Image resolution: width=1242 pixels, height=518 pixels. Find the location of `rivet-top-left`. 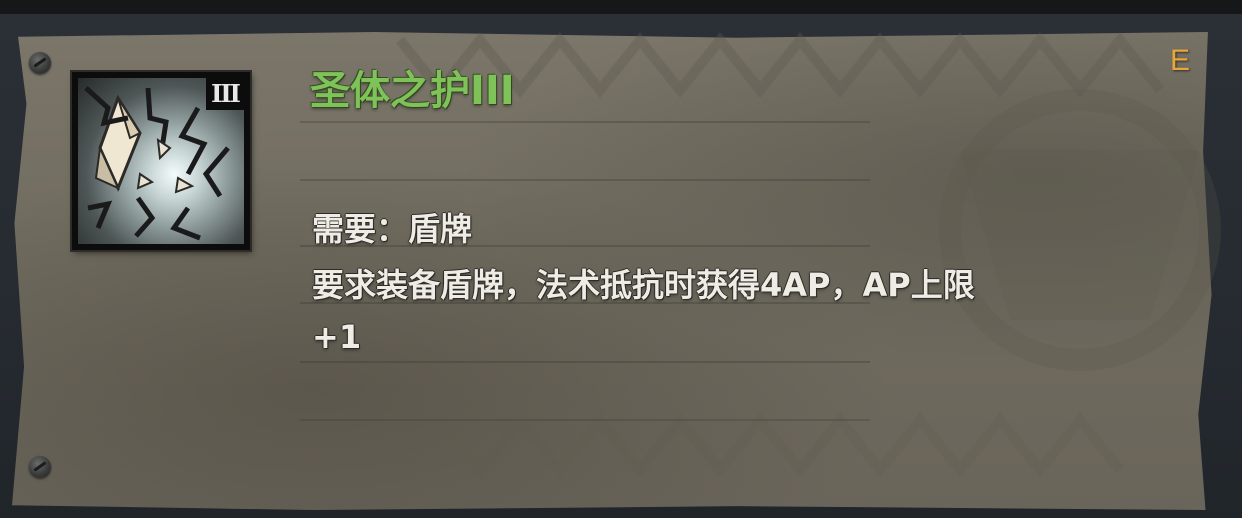

rivet-top-left is located at coordinates (40, 63).